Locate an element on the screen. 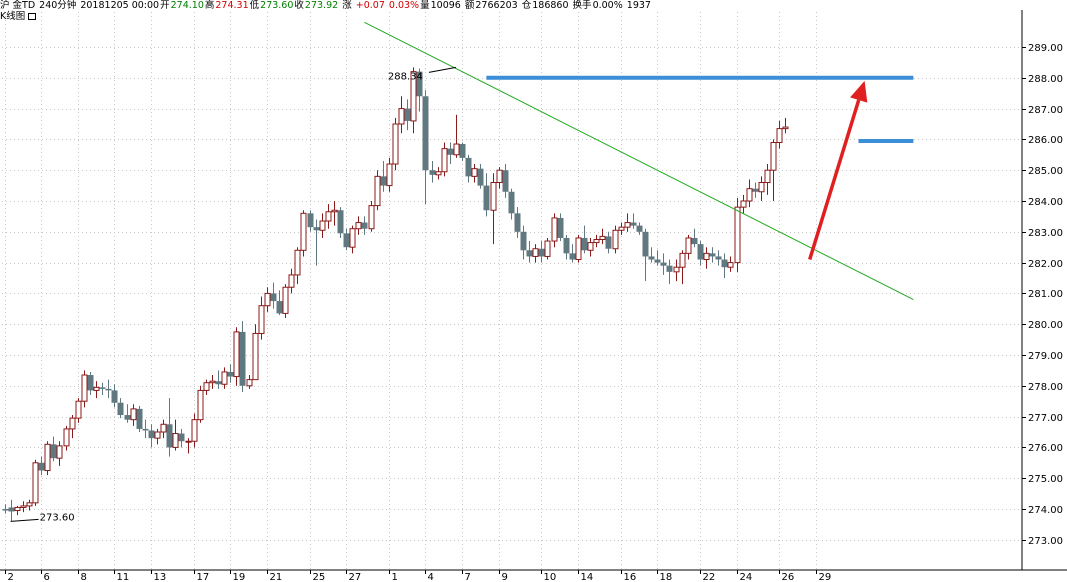 The image size is (1067, 582). window-box-icon is located at coordinates (32, 16).